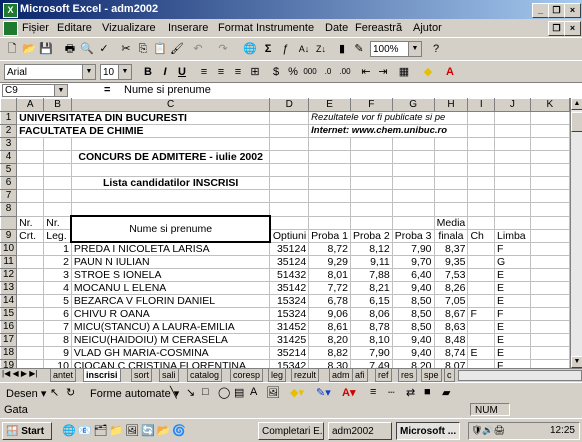 The image size is (582, 442). Describe the element at coordinates (329, 340) in the screenshot. I see `cell-proba1: 8,20` at that location.